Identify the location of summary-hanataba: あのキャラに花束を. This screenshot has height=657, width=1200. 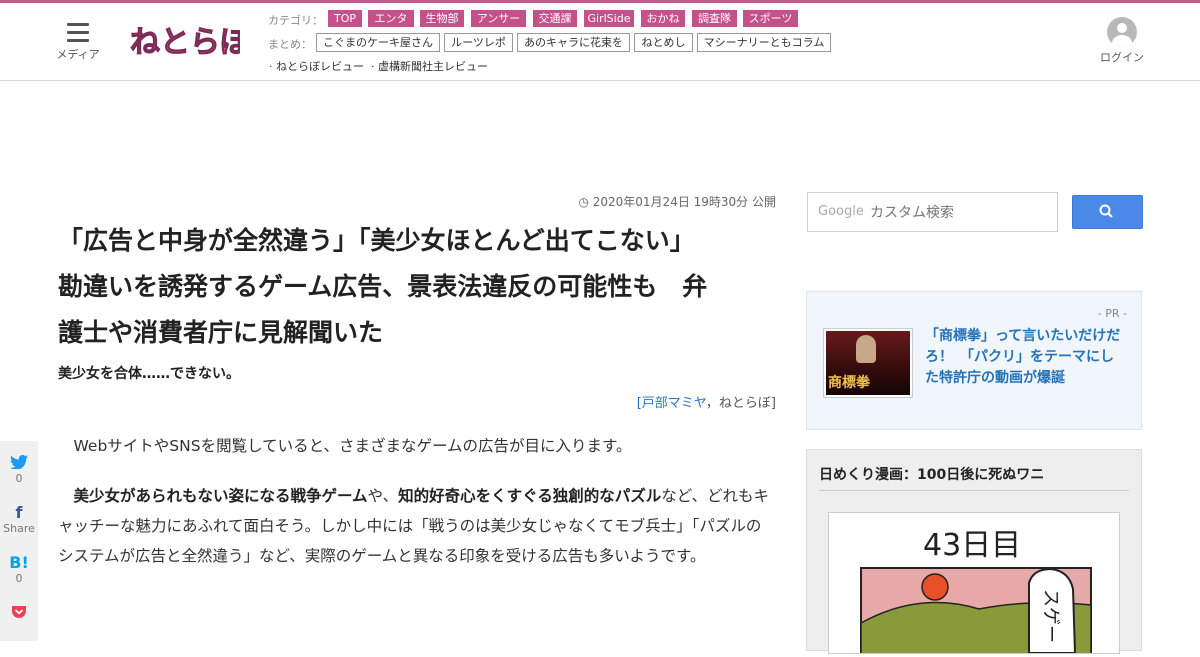
(573, 42).